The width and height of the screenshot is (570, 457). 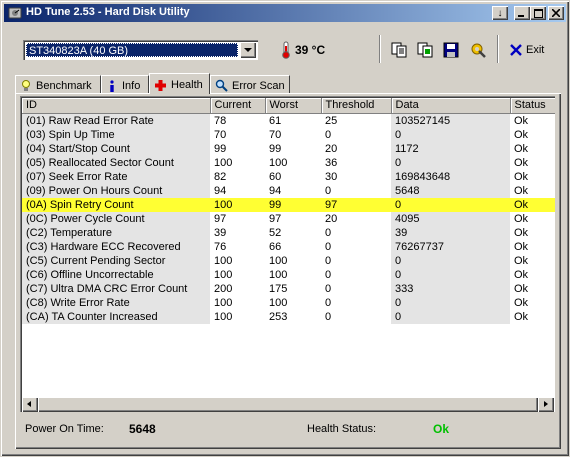 I want to click on table-row: (09) Power On Hours Count 94 94 0 5648 Ok, so click(x=288, y=190).